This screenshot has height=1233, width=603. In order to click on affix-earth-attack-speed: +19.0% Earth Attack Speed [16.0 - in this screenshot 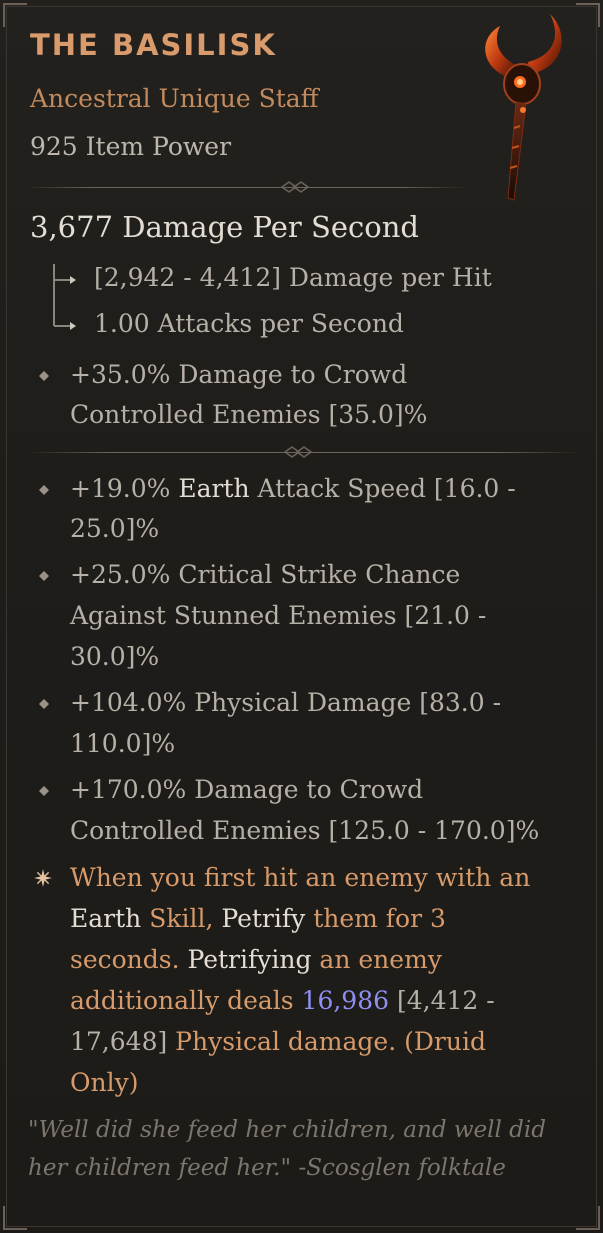, I will do `click(293, 488)`.